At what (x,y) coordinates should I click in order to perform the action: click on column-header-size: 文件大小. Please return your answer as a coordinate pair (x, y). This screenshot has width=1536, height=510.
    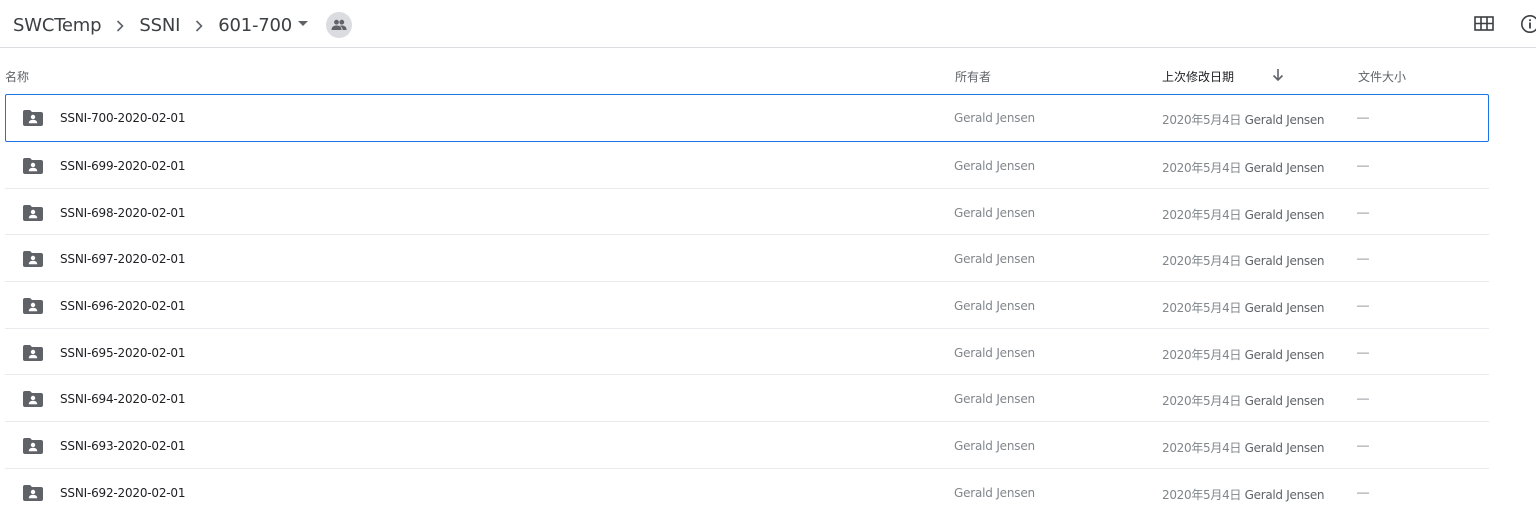
    Looking at the image, I should click on (1382, 76).